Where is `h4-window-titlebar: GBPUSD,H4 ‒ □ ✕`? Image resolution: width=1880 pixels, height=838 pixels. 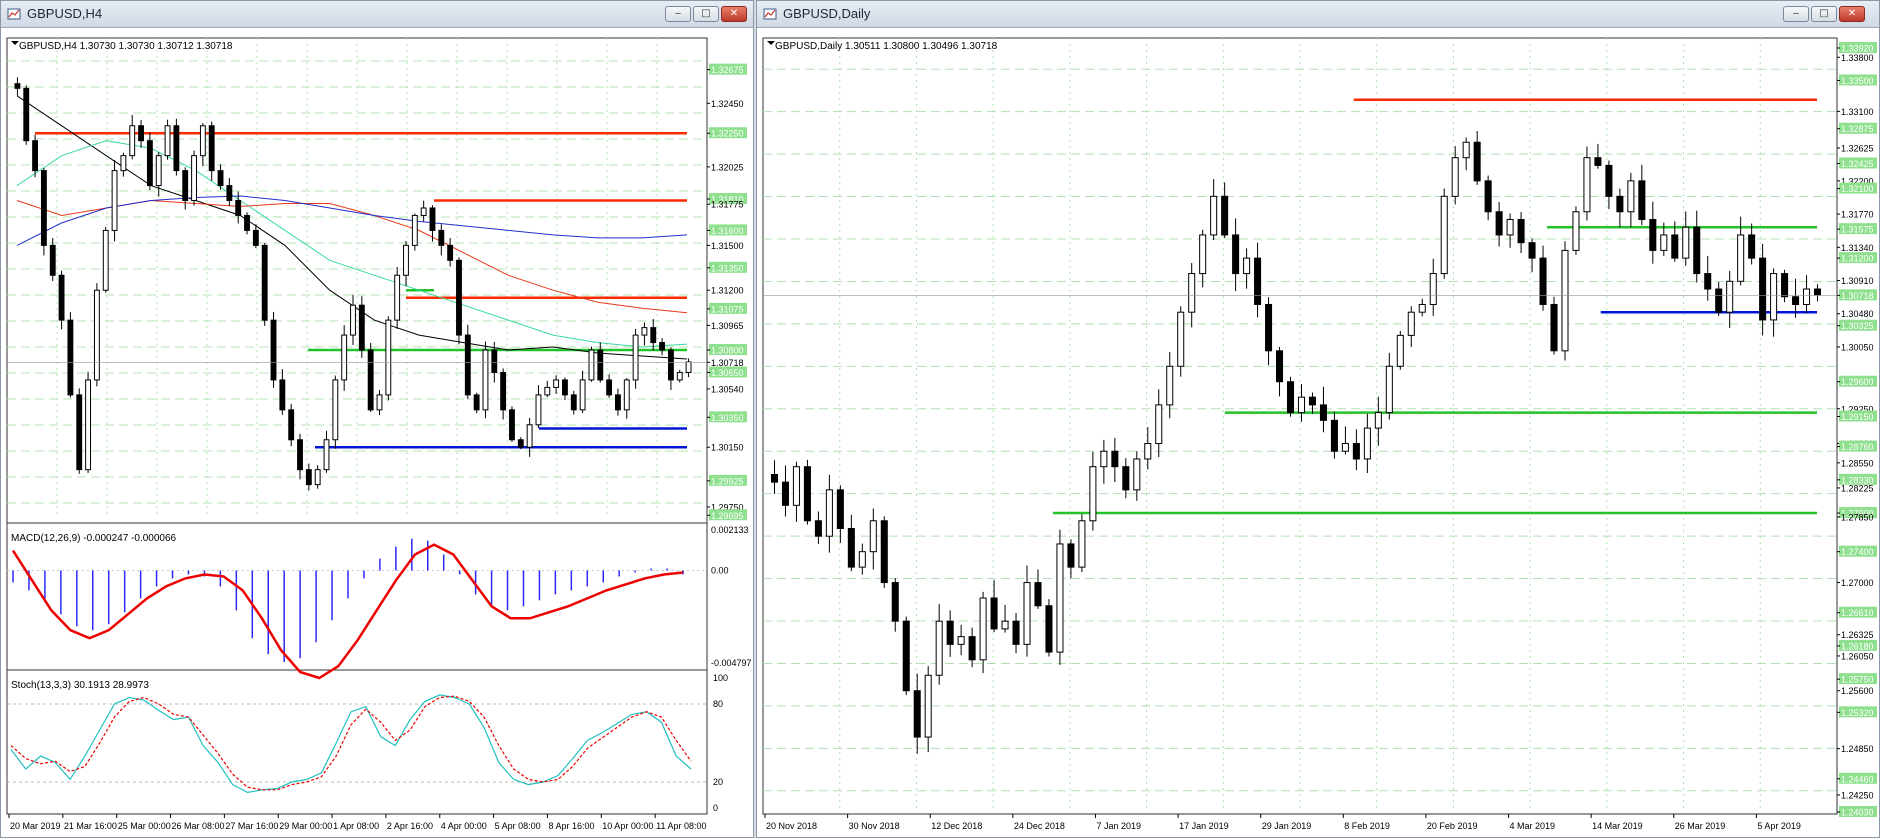 h4-window-titlebar: GBPUSD,H4 ‒ □ ✕ is located at coordinates (377, 14).